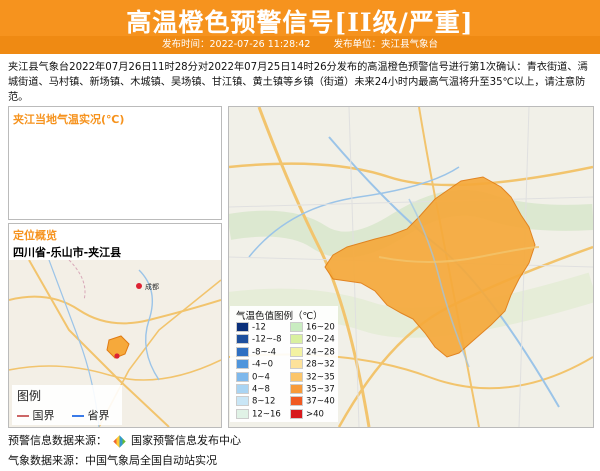 Image resolution: width=600 pixels, height=471 pixels. What do you see at coordinates (261, 389) in the screenshot?
I see `legend-label: 4~8` at bounding box center [261, 389].